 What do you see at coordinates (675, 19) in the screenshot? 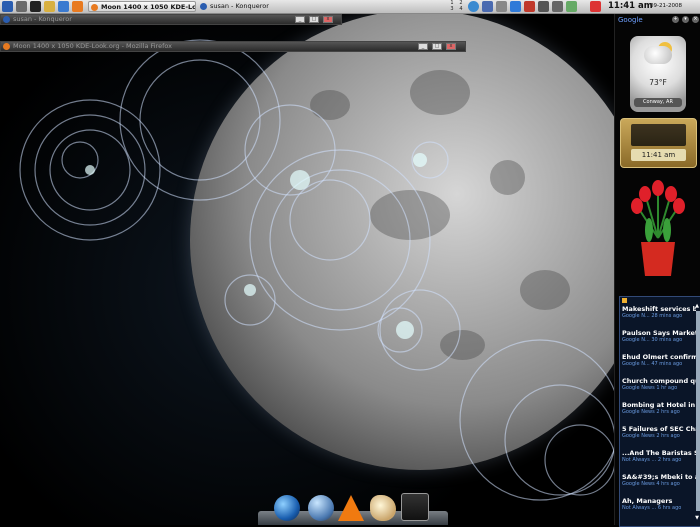
I see `add-gadget-button: +` at bounding box center [675, 19].